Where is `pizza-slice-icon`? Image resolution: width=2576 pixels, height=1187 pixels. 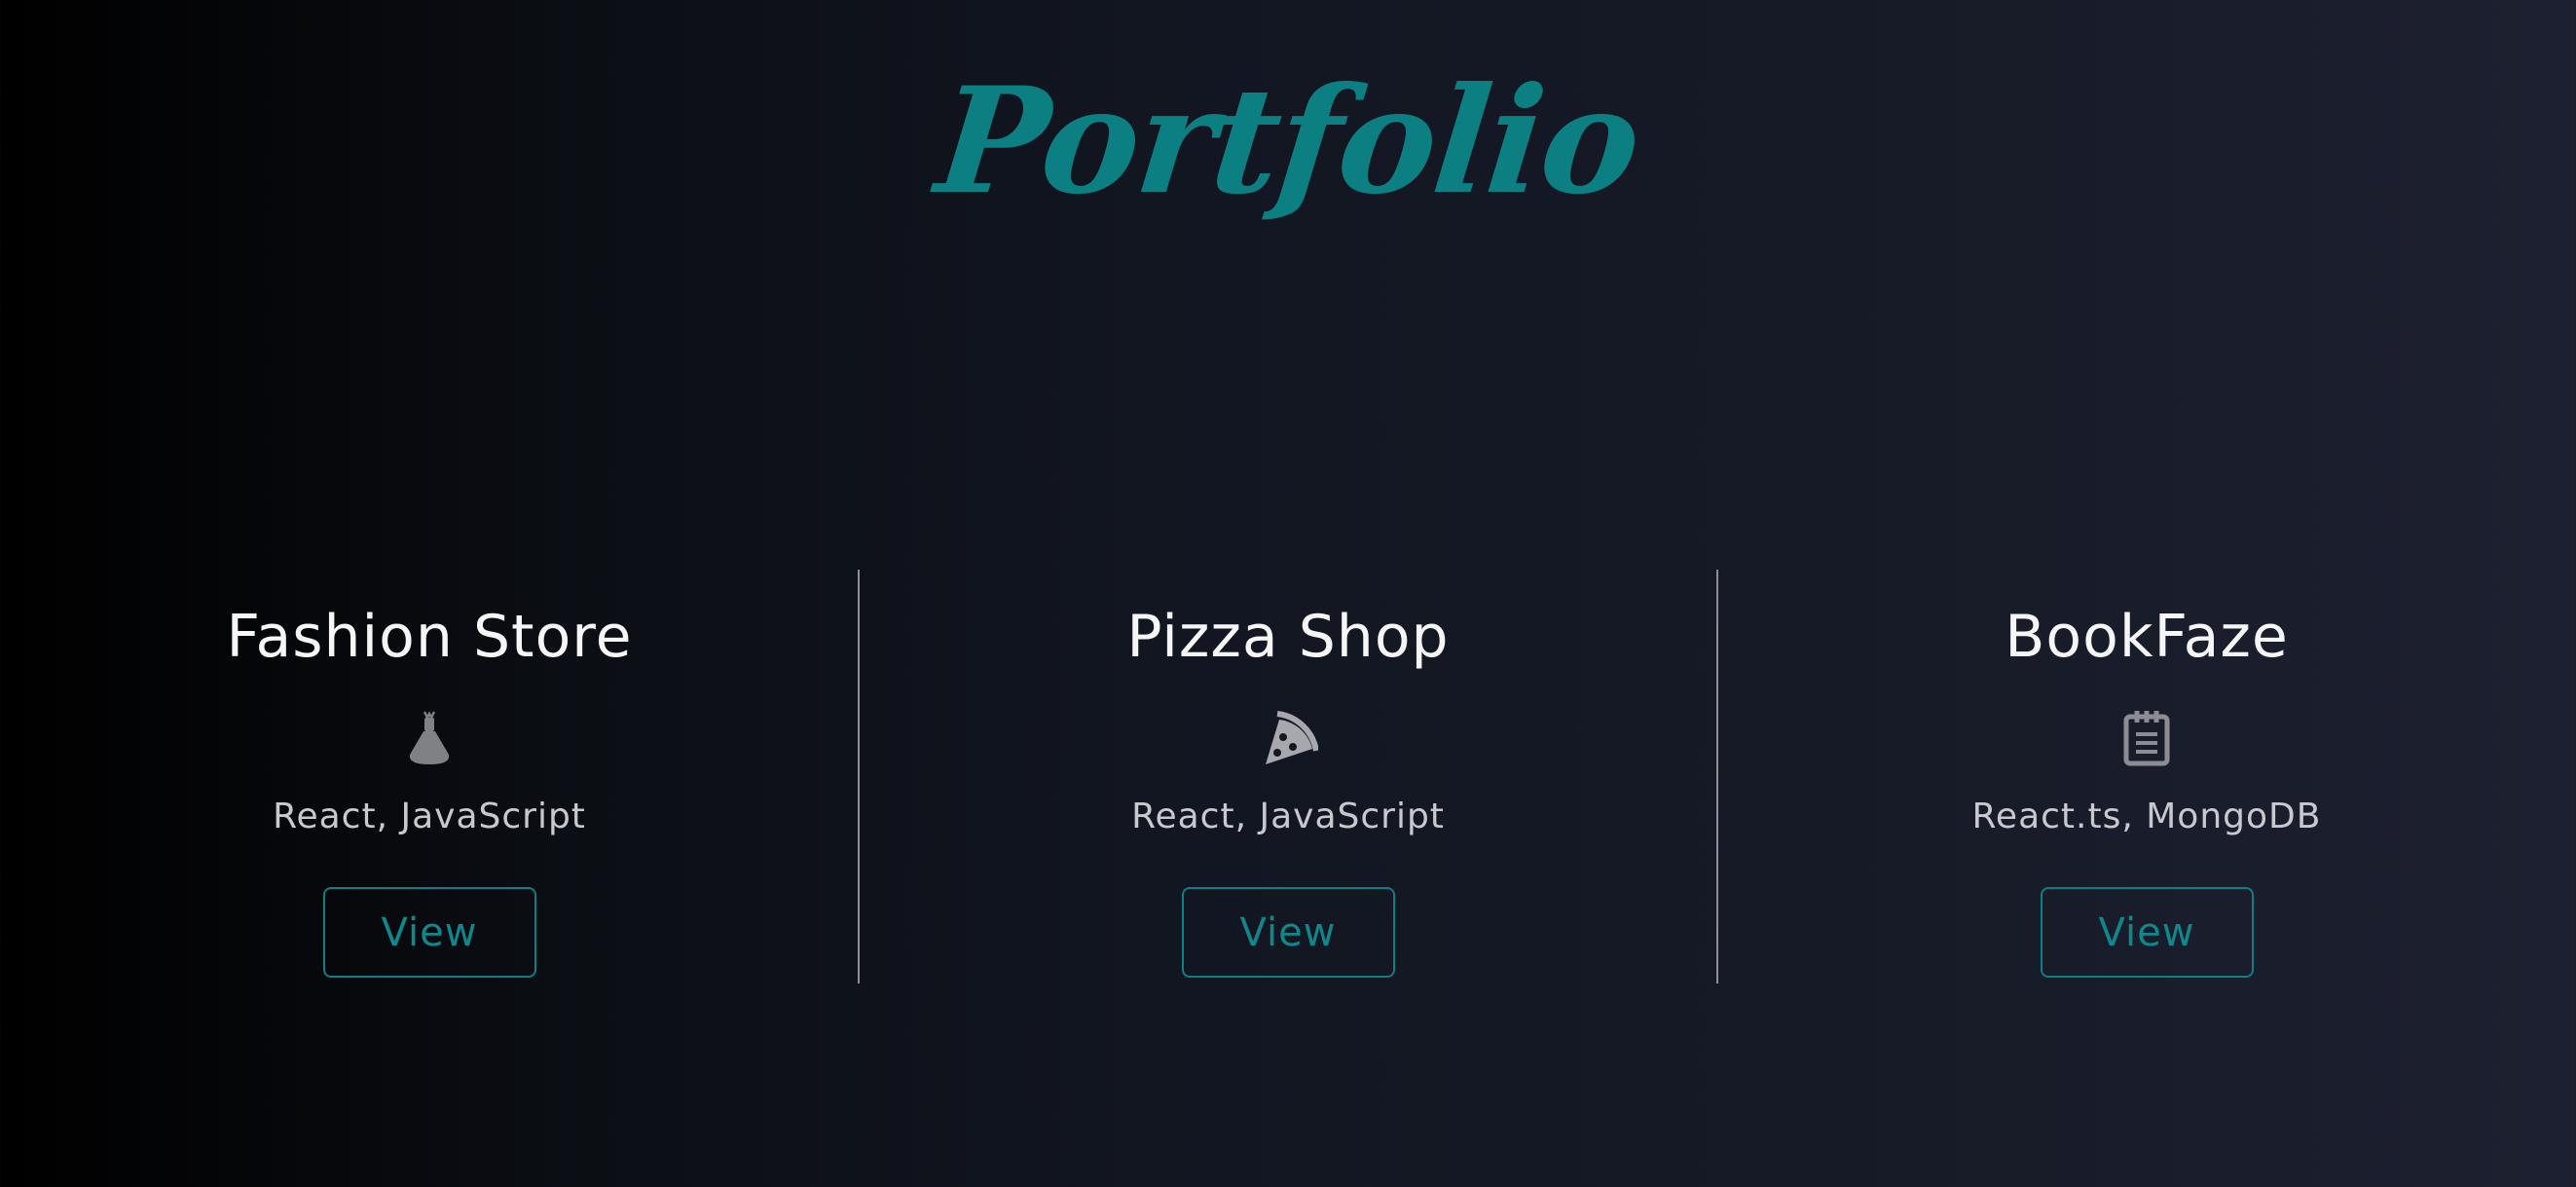
pizza-slice-icon is located at coordinates (1288, 738).